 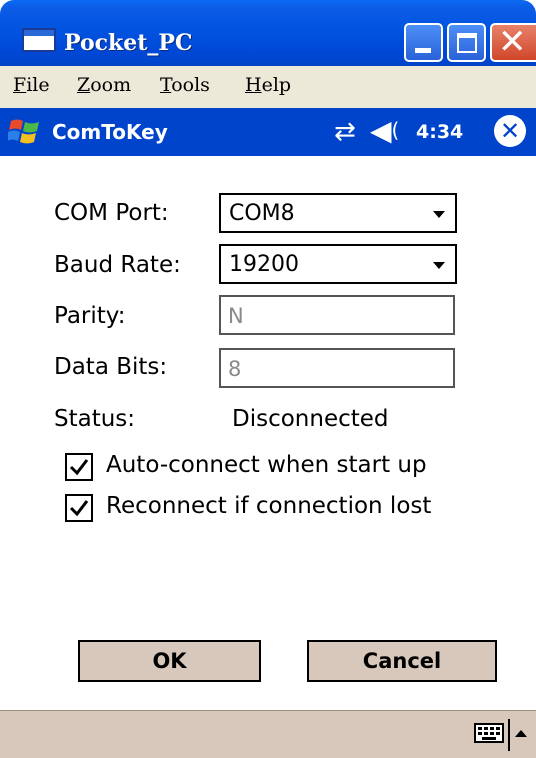 I want to click on baud-rate-label: Baud Rate:, so click(x=117, y=265).